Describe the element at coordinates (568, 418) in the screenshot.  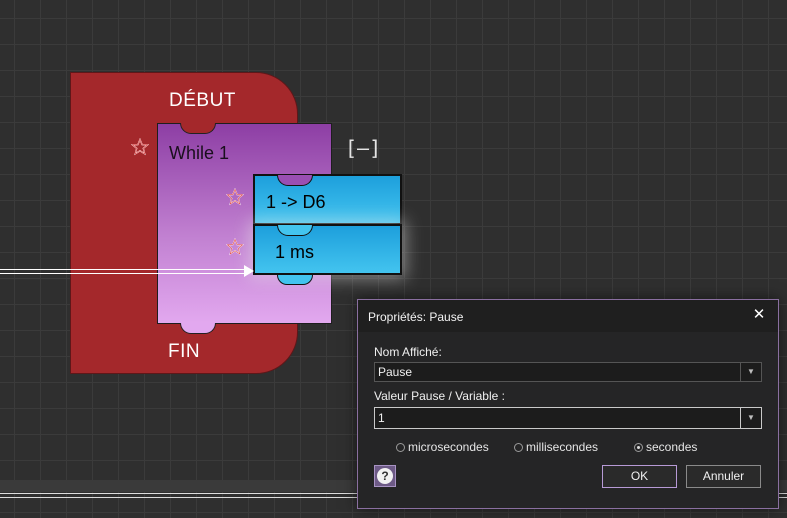
I see `pause-value-combobox: 1 ▼` at that location.